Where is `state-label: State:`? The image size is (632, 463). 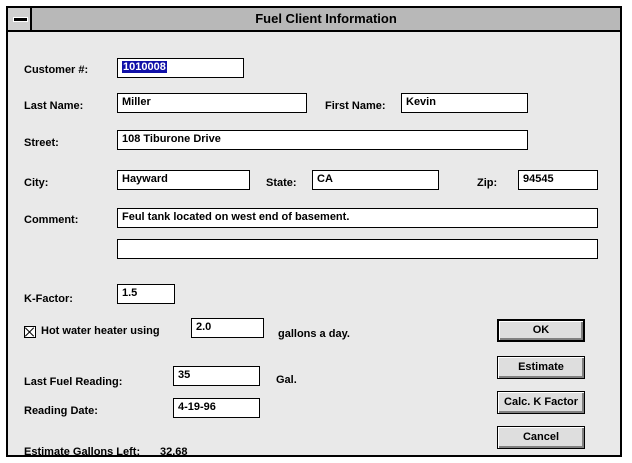 state-label: State: is located at coordinates (281, 183).